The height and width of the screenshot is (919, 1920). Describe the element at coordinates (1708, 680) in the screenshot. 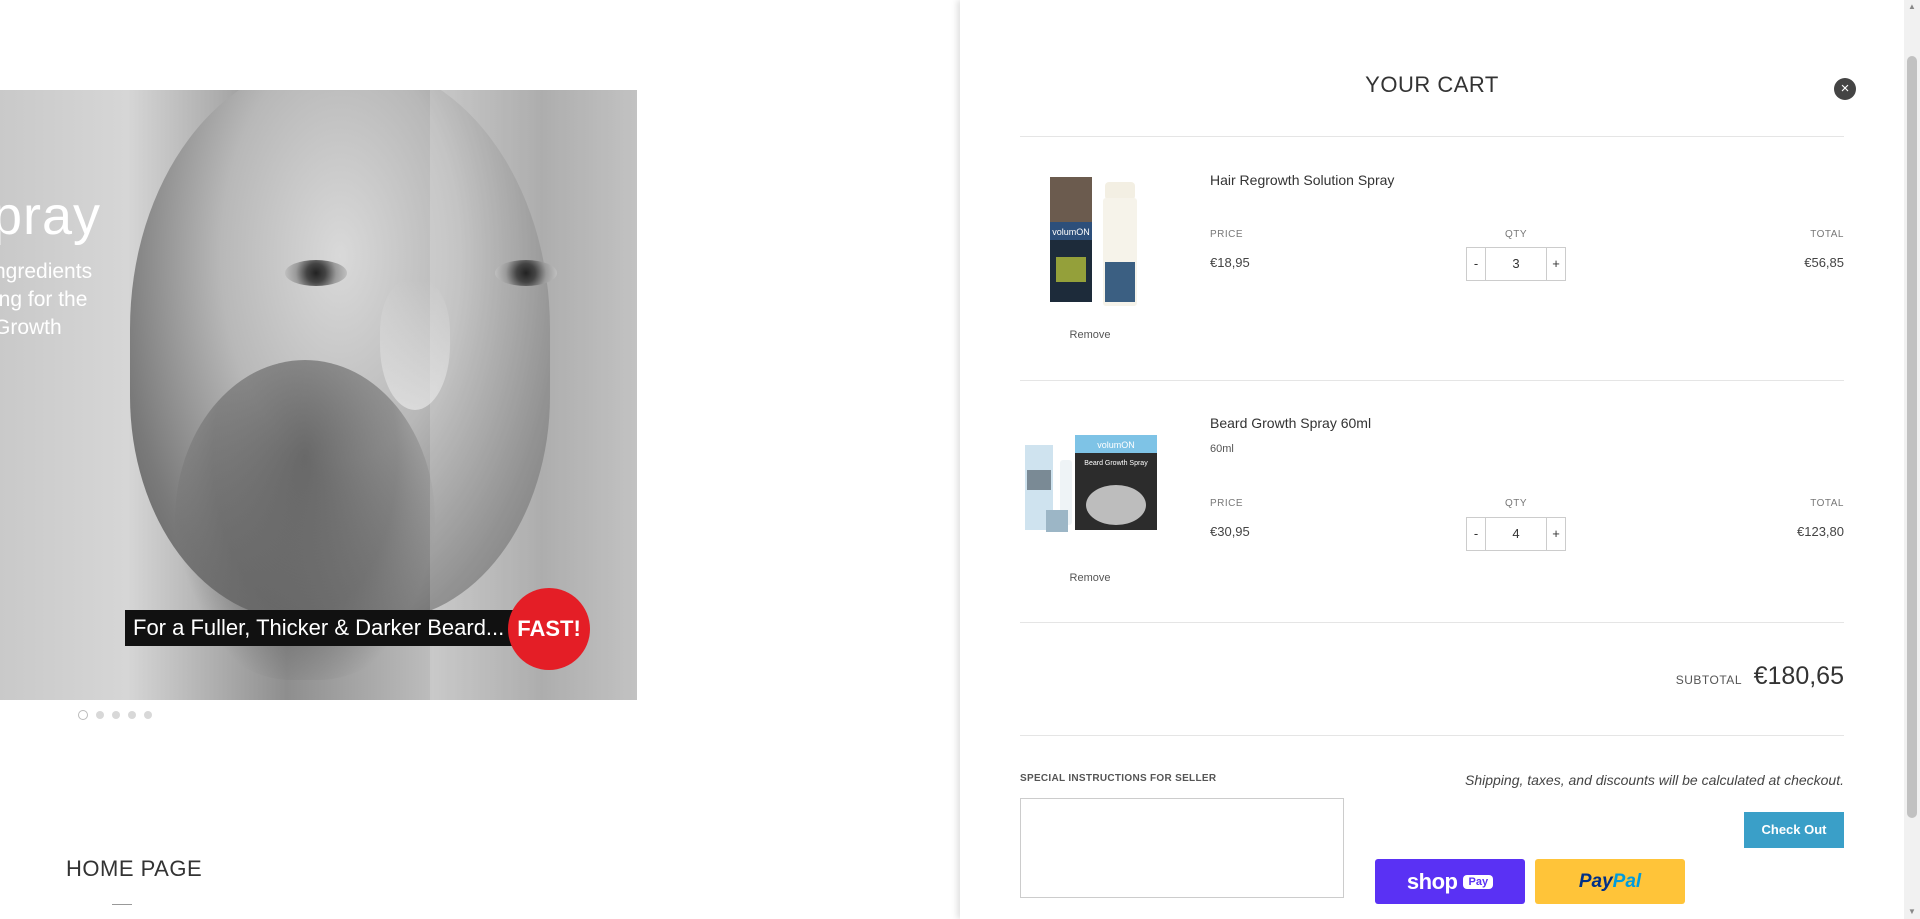

I see `subtotal-label: SUBTOTAL` at that location.